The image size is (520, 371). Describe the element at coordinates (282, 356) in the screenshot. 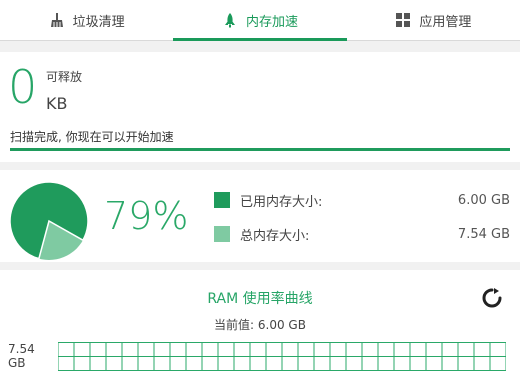

I see `ram-curve-grid` at that location.